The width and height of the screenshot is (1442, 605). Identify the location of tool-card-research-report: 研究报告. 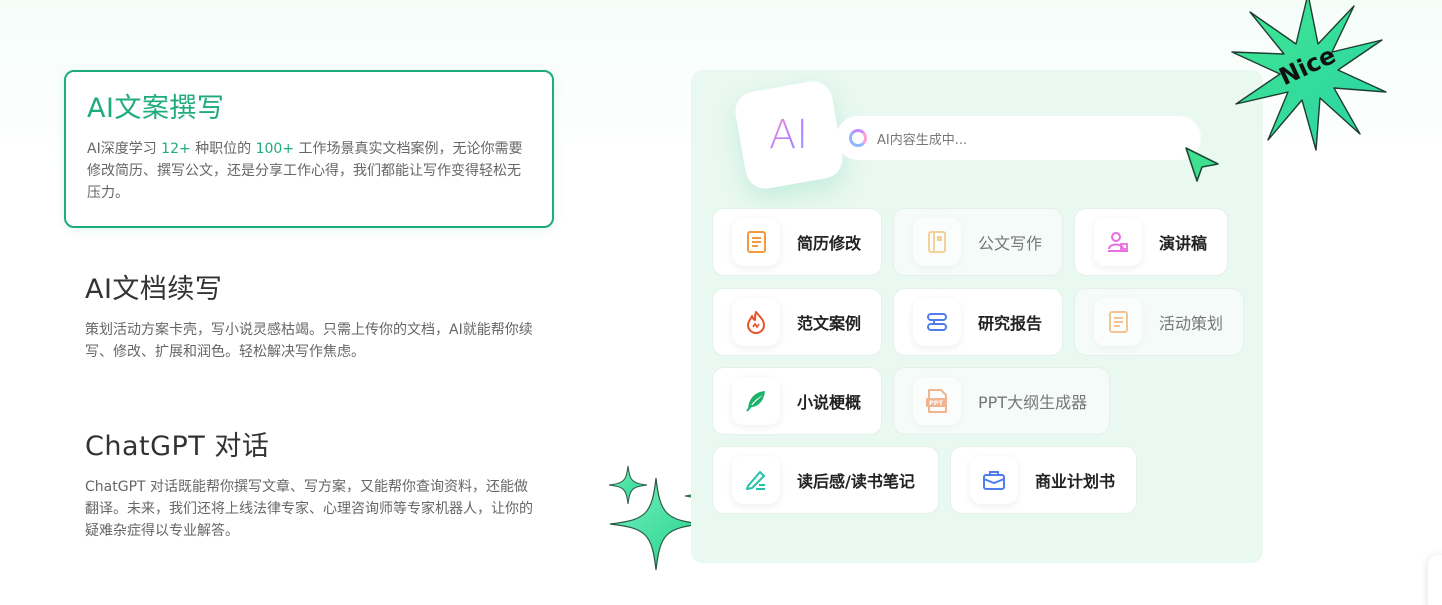
(978, 322).